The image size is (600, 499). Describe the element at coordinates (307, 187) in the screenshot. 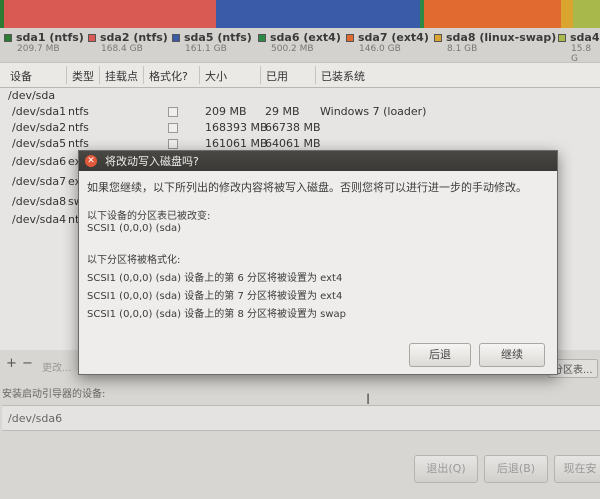

I see `dialog-message: 如果您继续，以下所列出的修改内容将被写入磁盘。否则您将可以进行进一步的手动修改。` at that location.